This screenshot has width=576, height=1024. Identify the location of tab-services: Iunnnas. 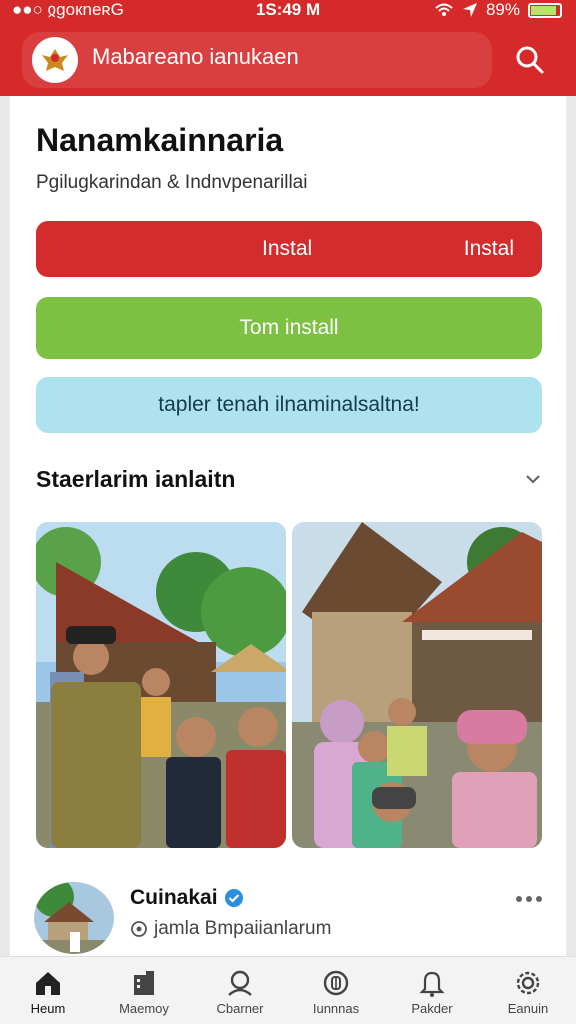
(336, 990).